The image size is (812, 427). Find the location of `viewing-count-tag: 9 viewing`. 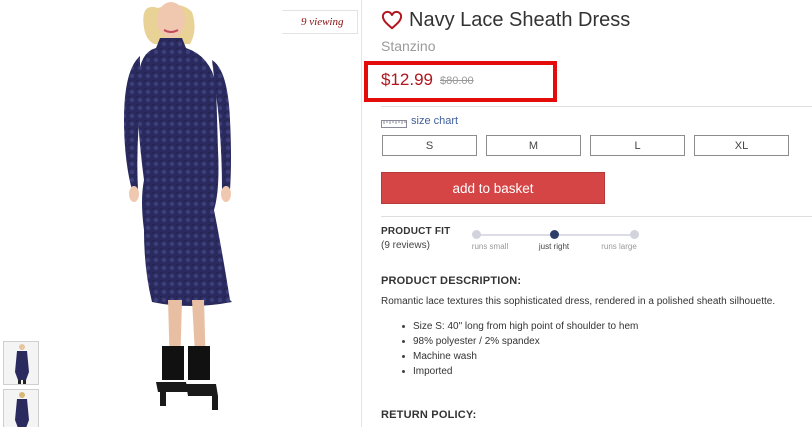

viewing-count-tag: 9 viewing is located at coordinates (320, 22).